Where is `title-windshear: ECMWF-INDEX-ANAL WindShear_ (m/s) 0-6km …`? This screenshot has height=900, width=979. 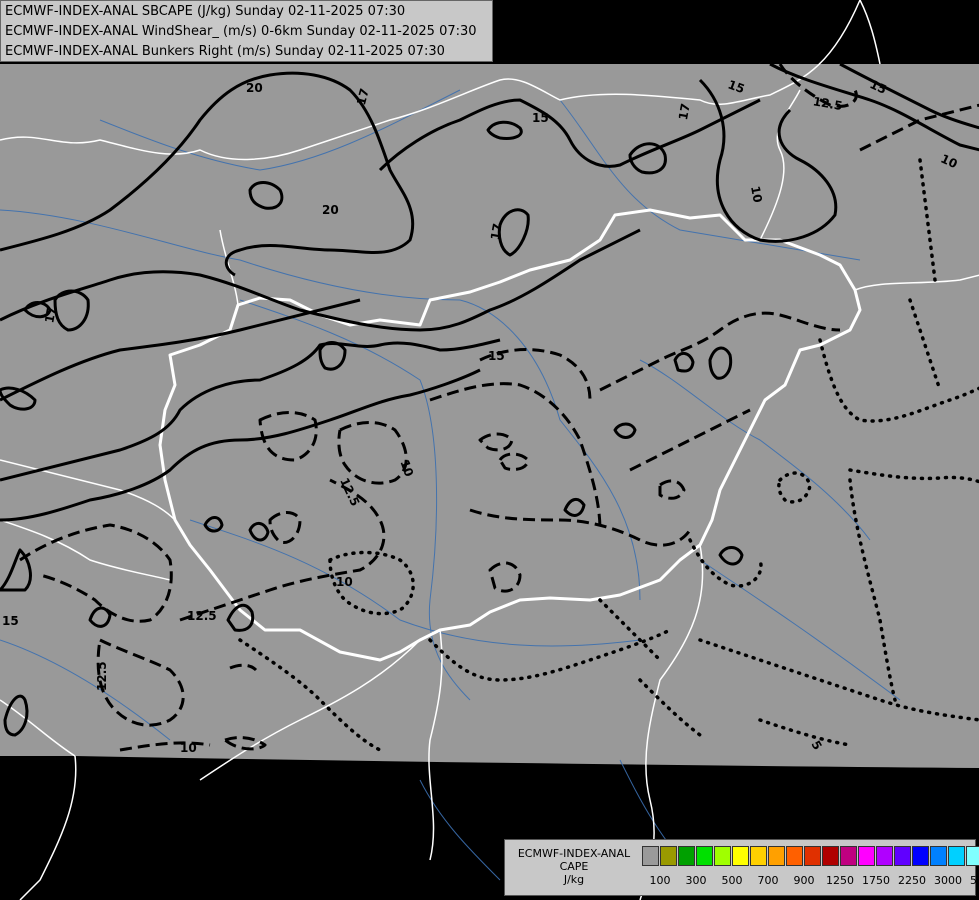 title-windshear: ECMWF-INDEX-ANAL WindShear_ (m/s) 0-6km … is located at coordinates (241, 31).